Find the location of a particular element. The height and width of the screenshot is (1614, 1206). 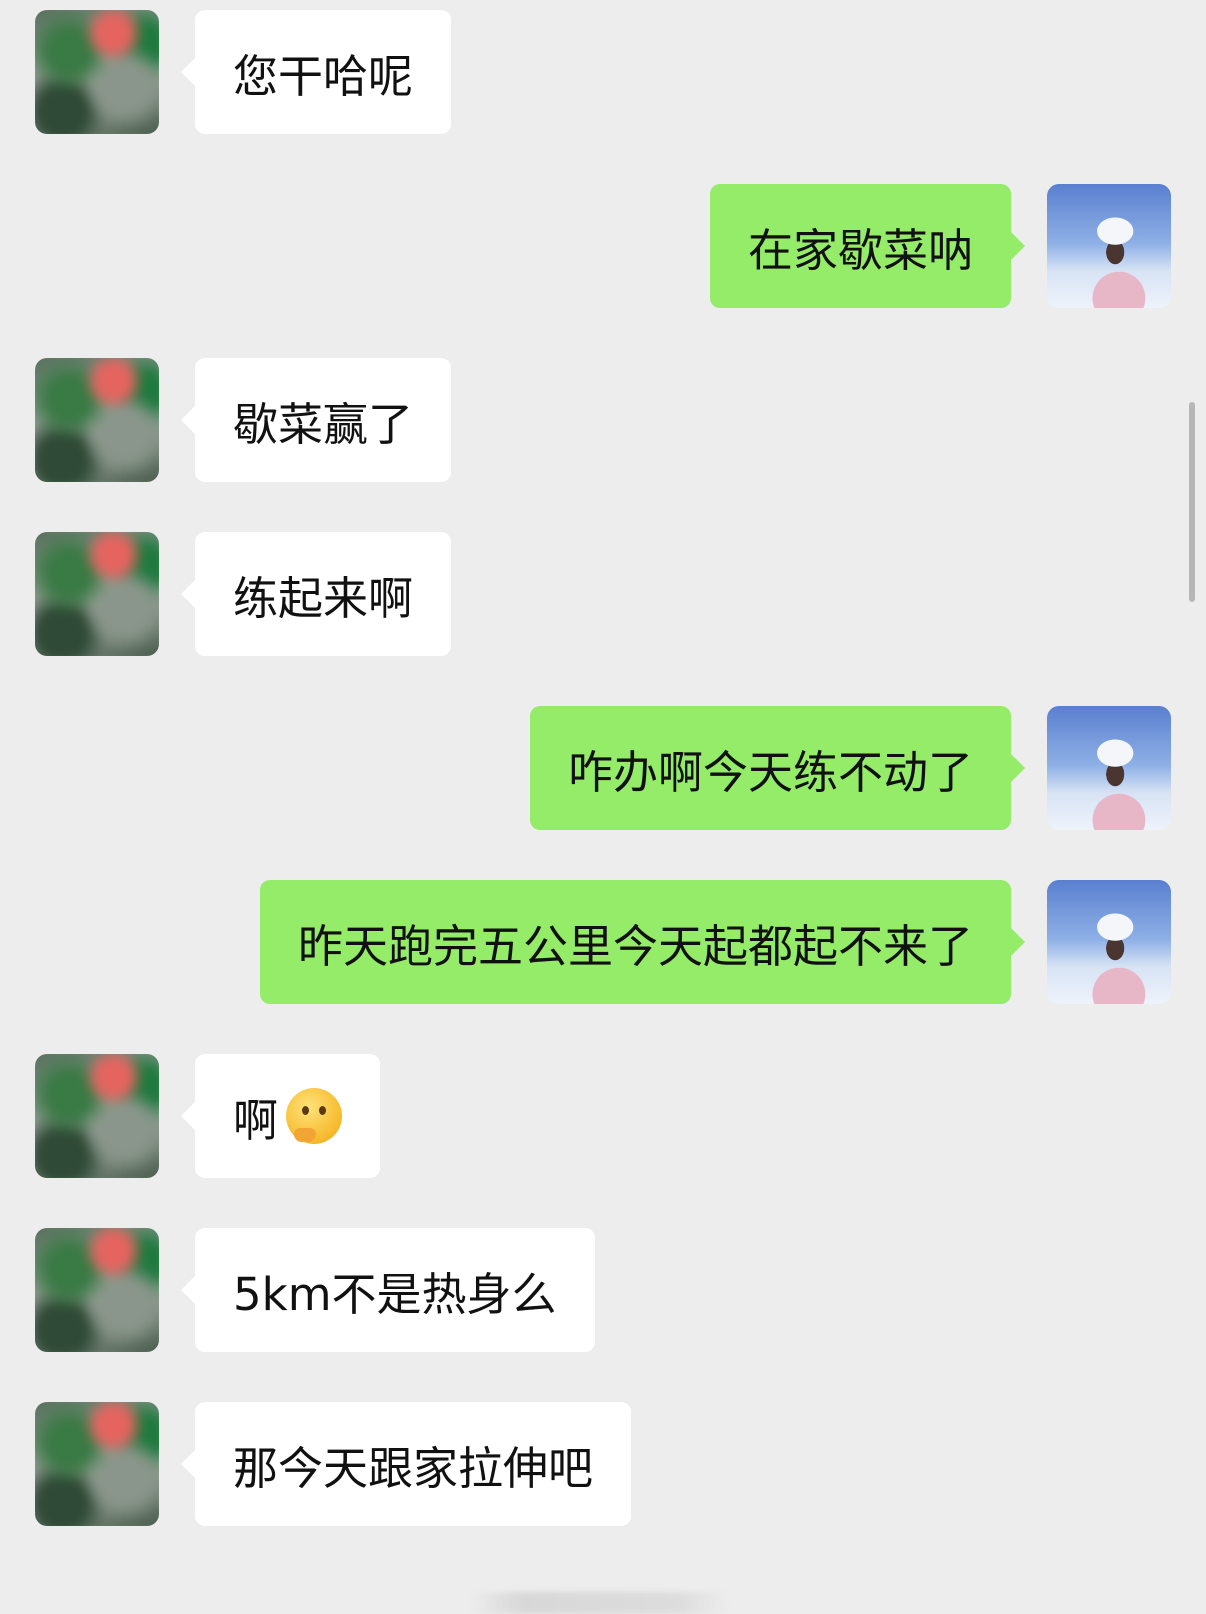

message-row-outgoing: 咋办啊今天练不动了 is located at coordinates (603, 768).